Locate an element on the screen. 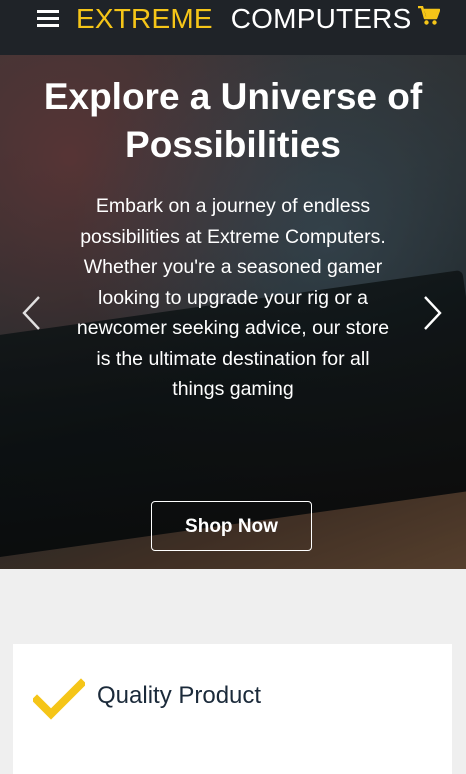 This screenshot has height=774, width=466. hero-title: Explore a Universe of Possibilities is located at coordinates (233, 120).